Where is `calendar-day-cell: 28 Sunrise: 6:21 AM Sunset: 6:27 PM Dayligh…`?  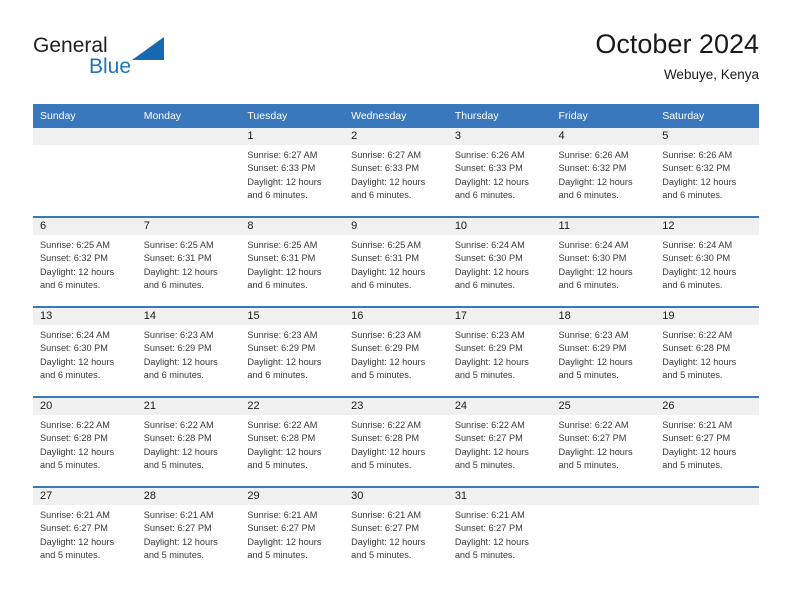
calendar-day-cell: 28 Sunrise: 6:21 AM Sunset: 6:27 PM Dayligh… is located at coordinates (188, 531).